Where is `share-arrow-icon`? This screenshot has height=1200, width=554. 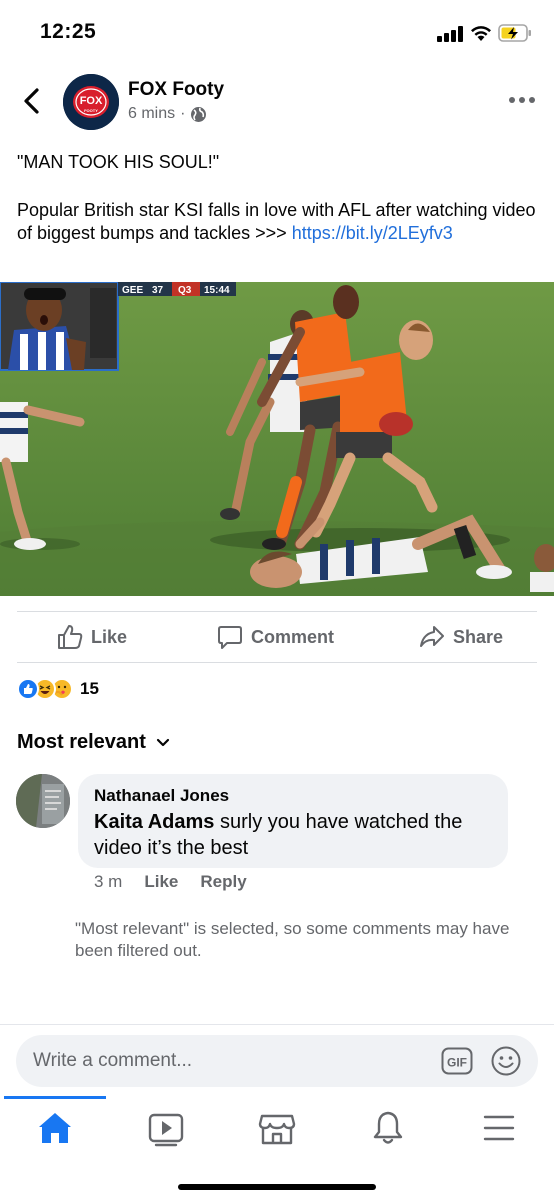 share-arrow-icon is located at coordinates (432, 636).